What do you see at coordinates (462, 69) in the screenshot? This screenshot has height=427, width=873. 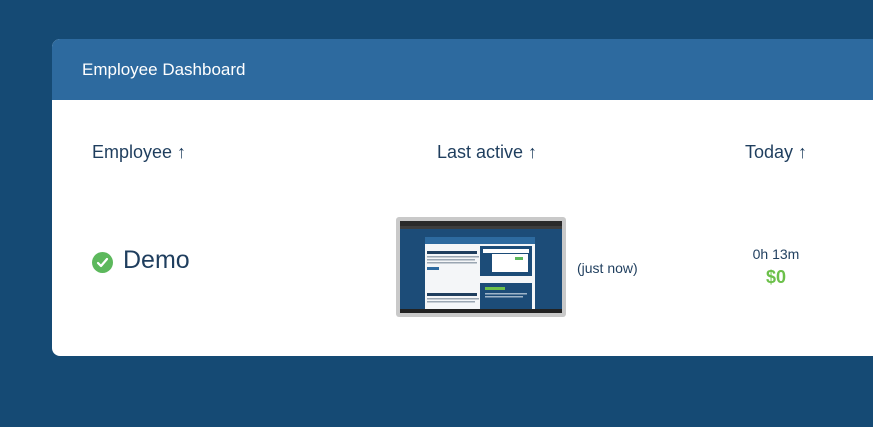 I see `dashboard-header: Employee Dashboard` at bounding box center [462, 69].